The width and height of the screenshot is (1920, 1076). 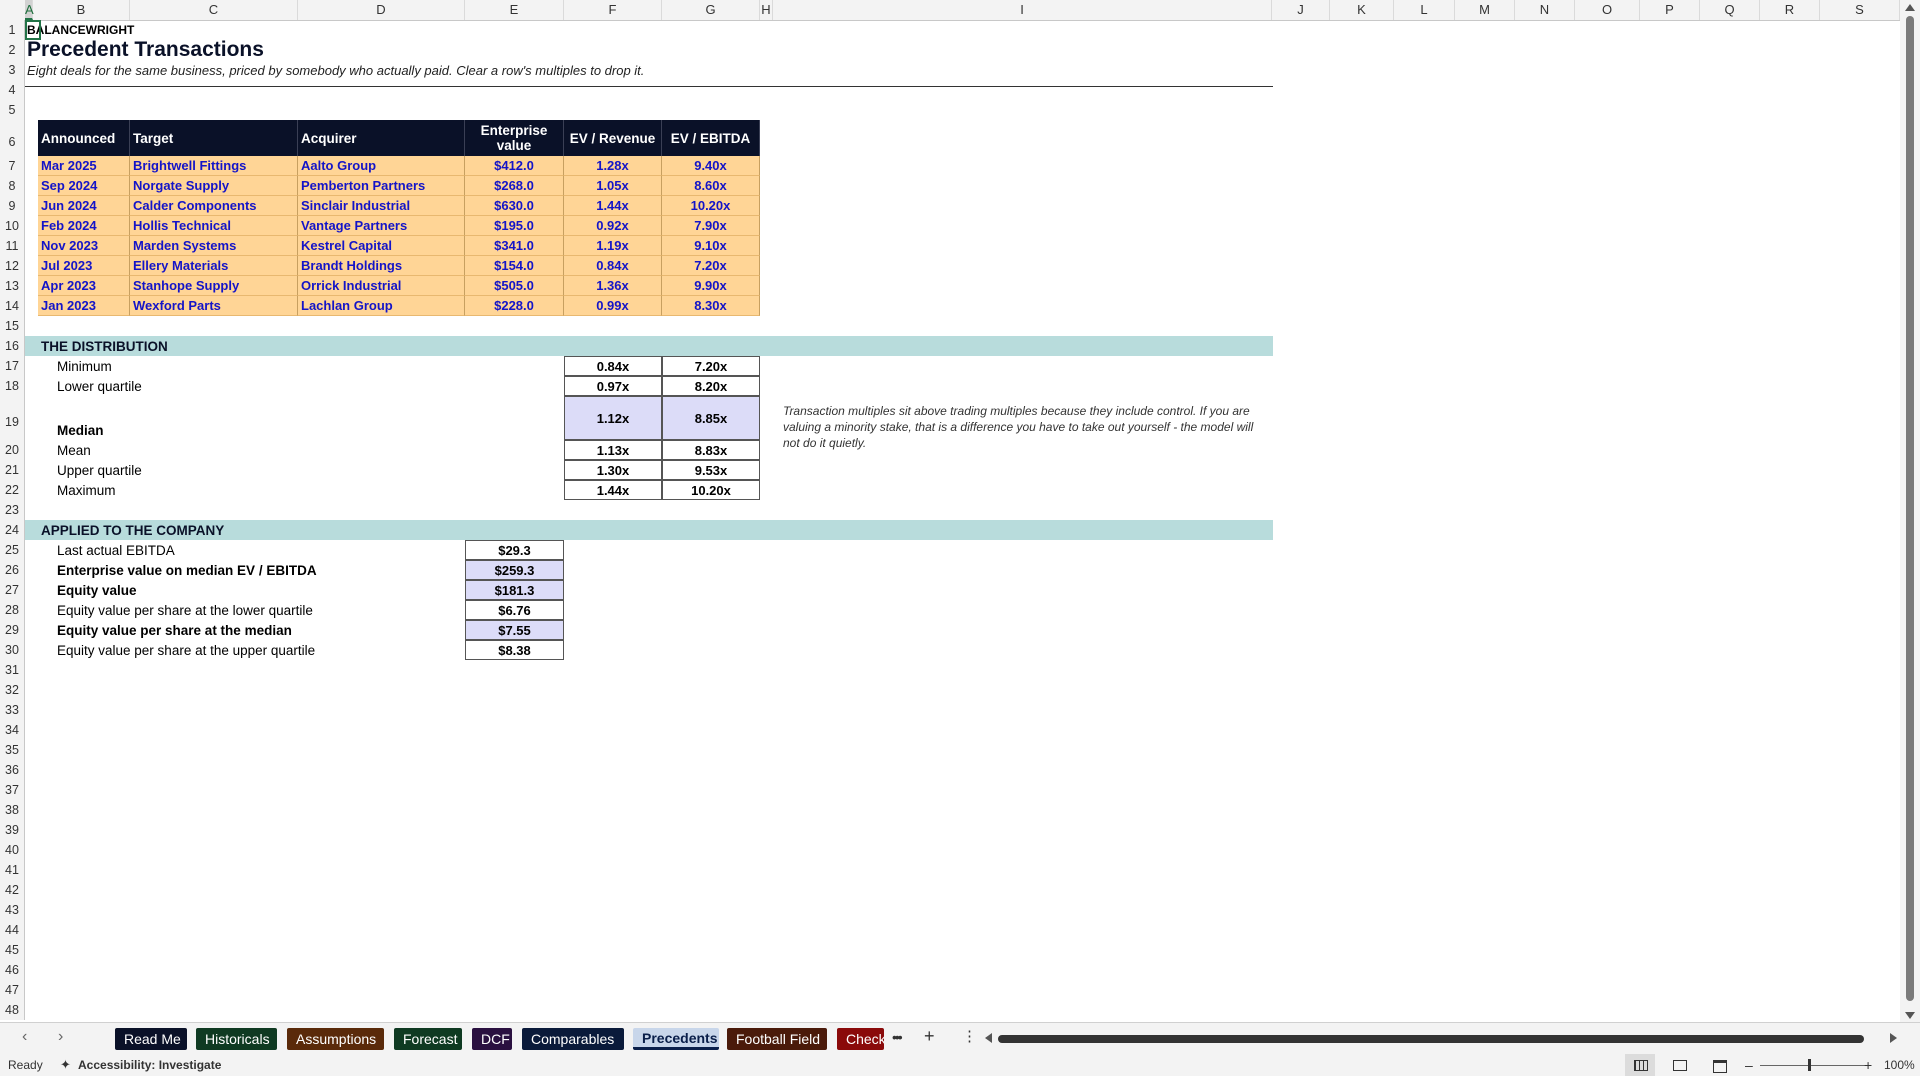 I want to click on row-header-11: 11, so click(x=12, y=246).